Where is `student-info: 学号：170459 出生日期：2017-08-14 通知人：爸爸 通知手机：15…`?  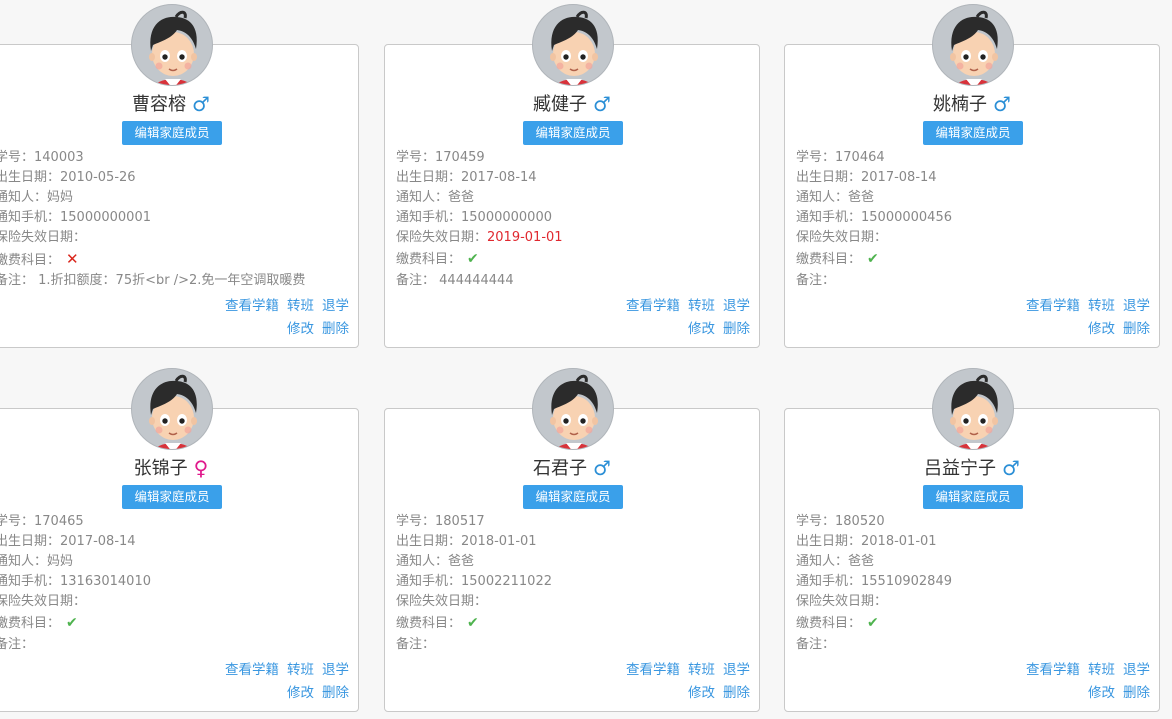 student-info: 学号：170459 出生日期：2017-08-14 通知人：爸爸 通知手机：15… is located at coordinates (573, 219).